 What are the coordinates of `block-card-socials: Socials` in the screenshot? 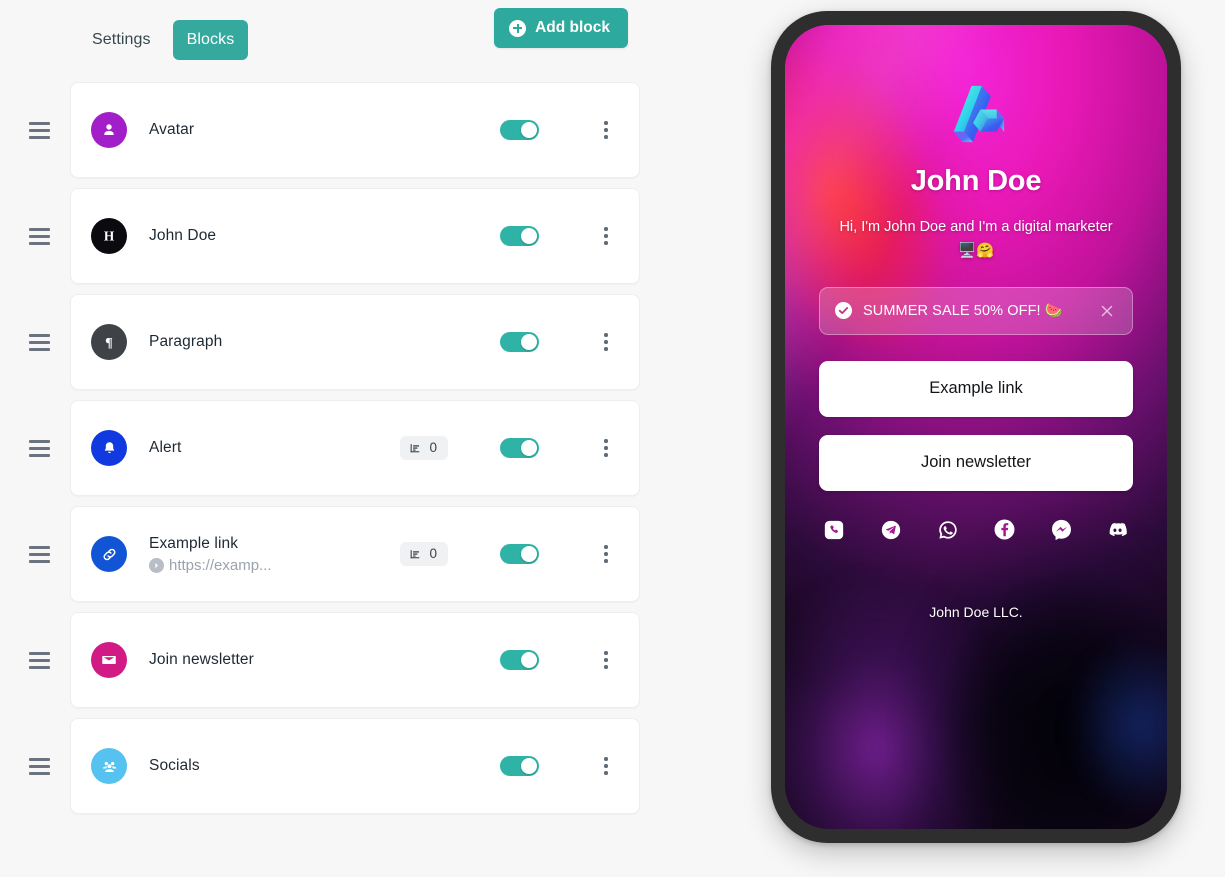 It's located at (355, 766).